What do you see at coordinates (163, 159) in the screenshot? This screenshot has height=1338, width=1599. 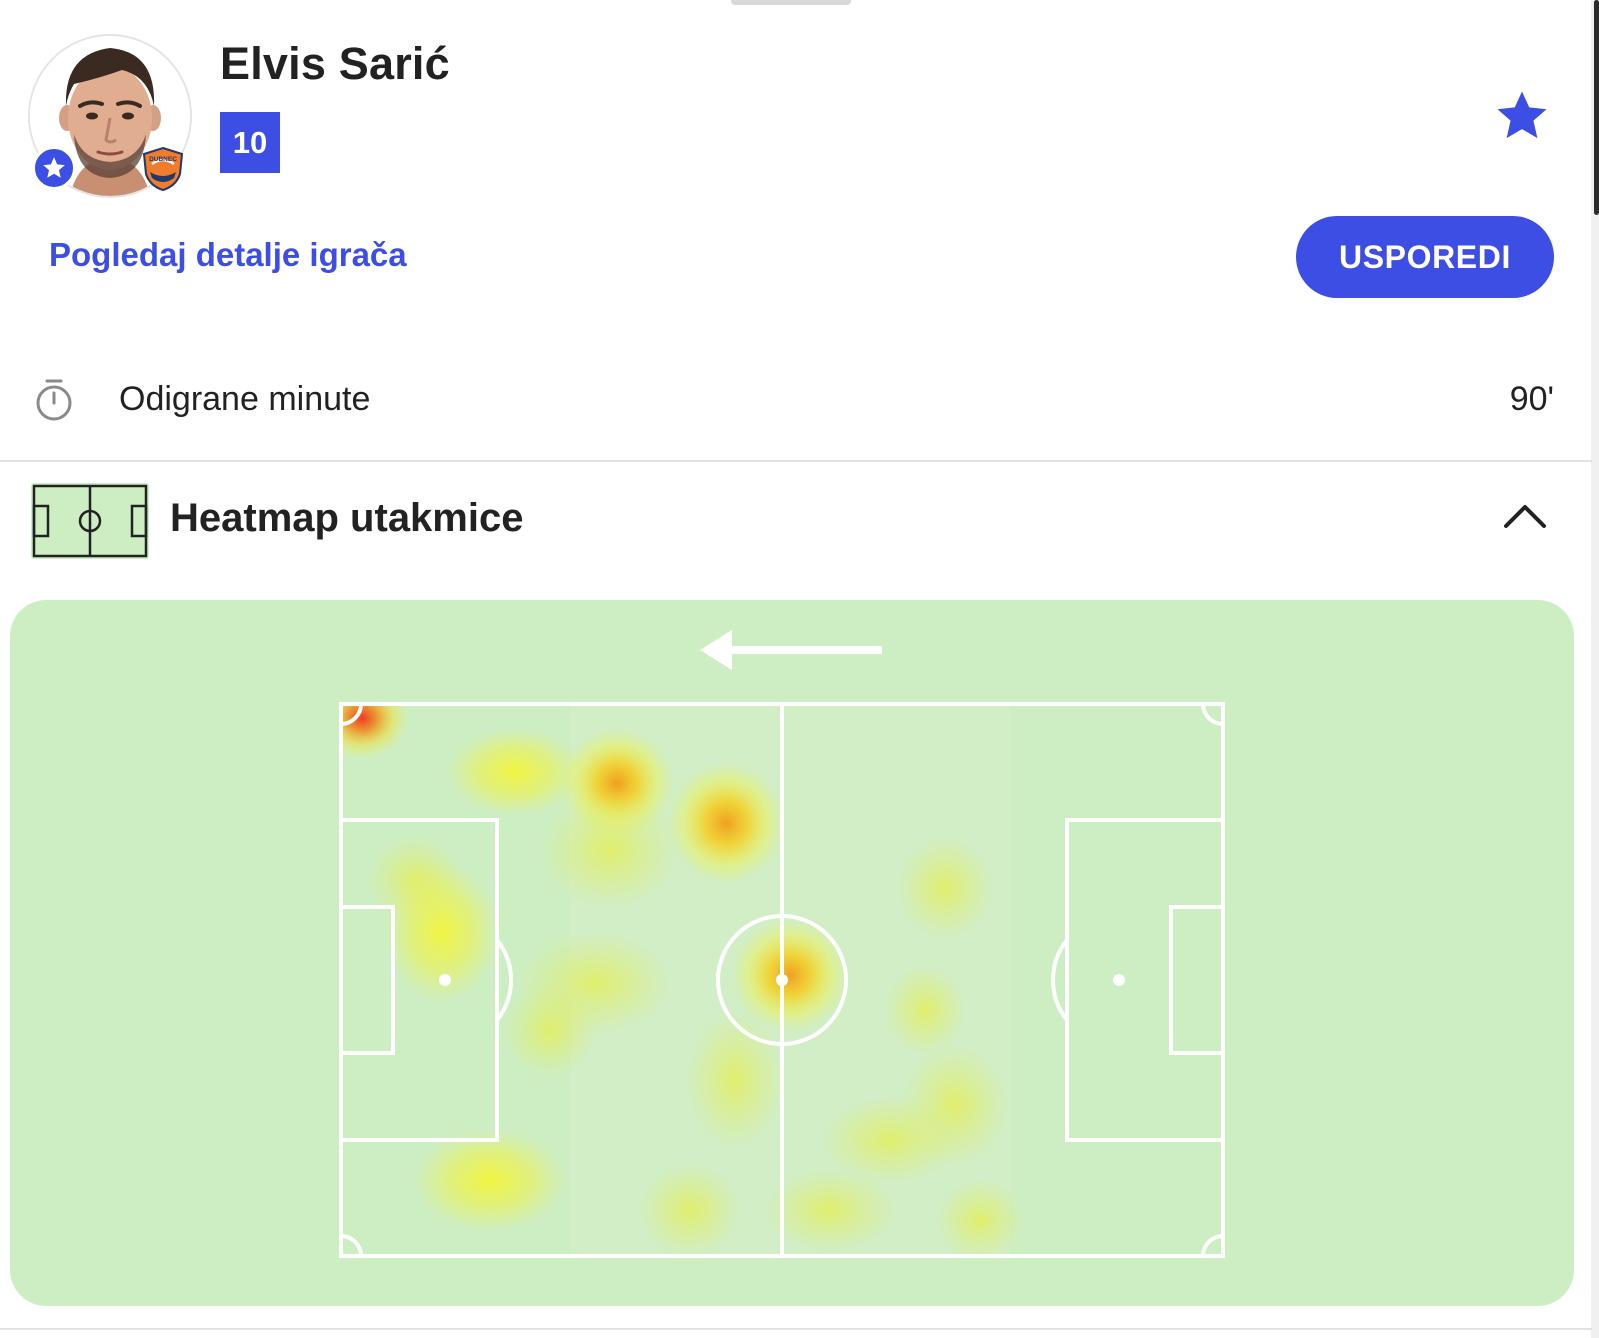 I see `club-badge-text: DUBNEC` at bounding box center [163, 159].